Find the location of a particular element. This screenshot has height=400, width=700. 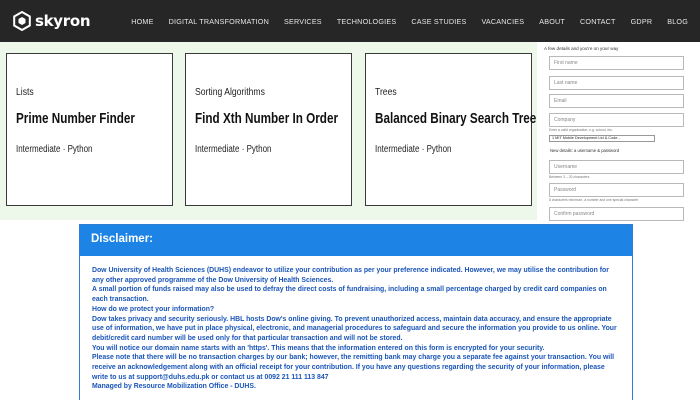

nav-about: ABOUT is located at coordinates (552, 21).